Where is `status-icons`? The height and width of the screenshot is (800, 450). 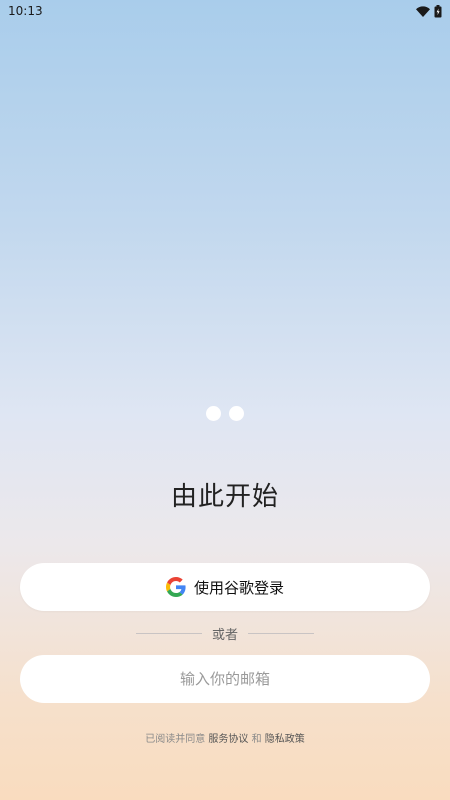 status-icons is located at coordinates (429, 11).